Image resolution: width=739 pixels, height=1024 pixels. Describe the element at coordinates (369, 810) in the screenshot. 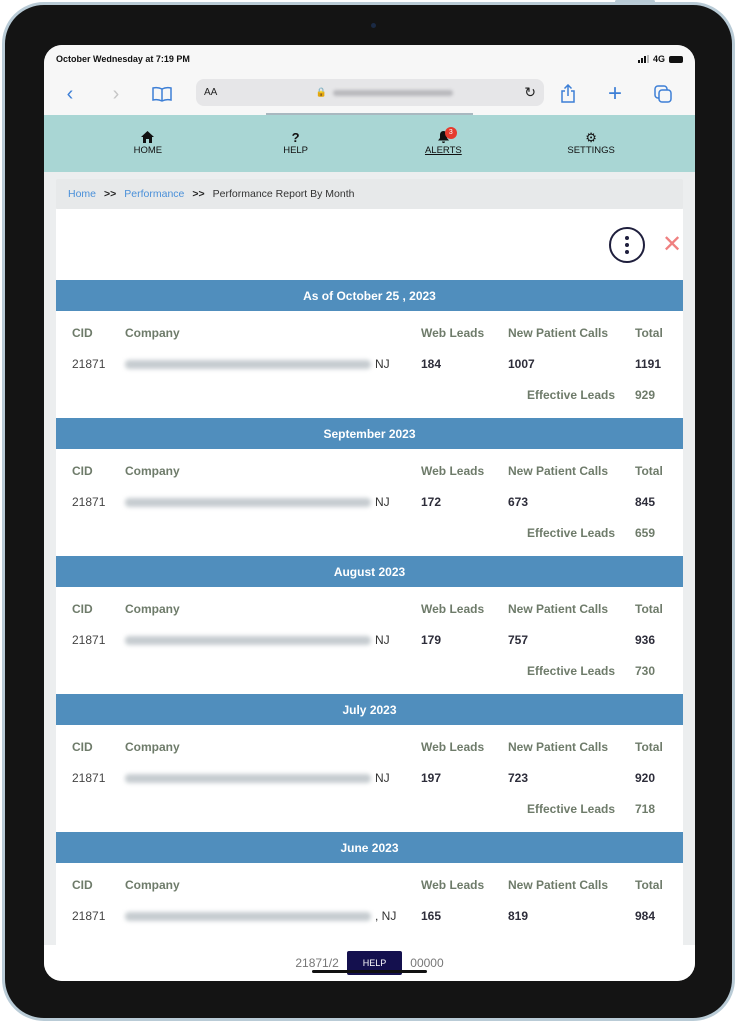

I see `effective-leads-row: Effective Leads 718` at that location.